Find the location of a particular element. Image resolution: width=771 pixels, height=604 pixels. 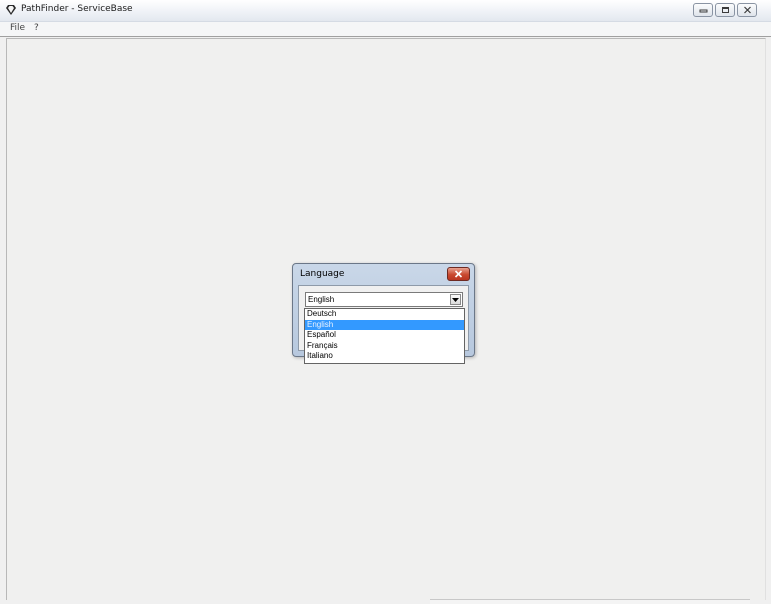

language-option-espanol: Español is located at coordinates (384, 335).